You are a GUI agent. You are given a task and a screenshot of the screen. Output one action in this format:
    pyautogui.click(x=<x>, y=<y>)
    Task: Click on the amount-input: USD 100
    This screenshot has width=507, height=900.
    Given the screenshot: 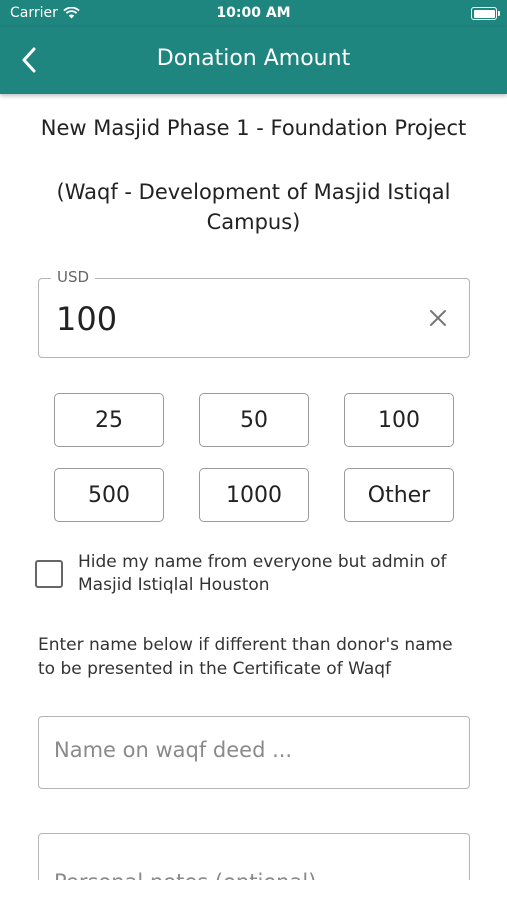 What is the action you would take?
    pyautogui.click(x=254, y=313)
    